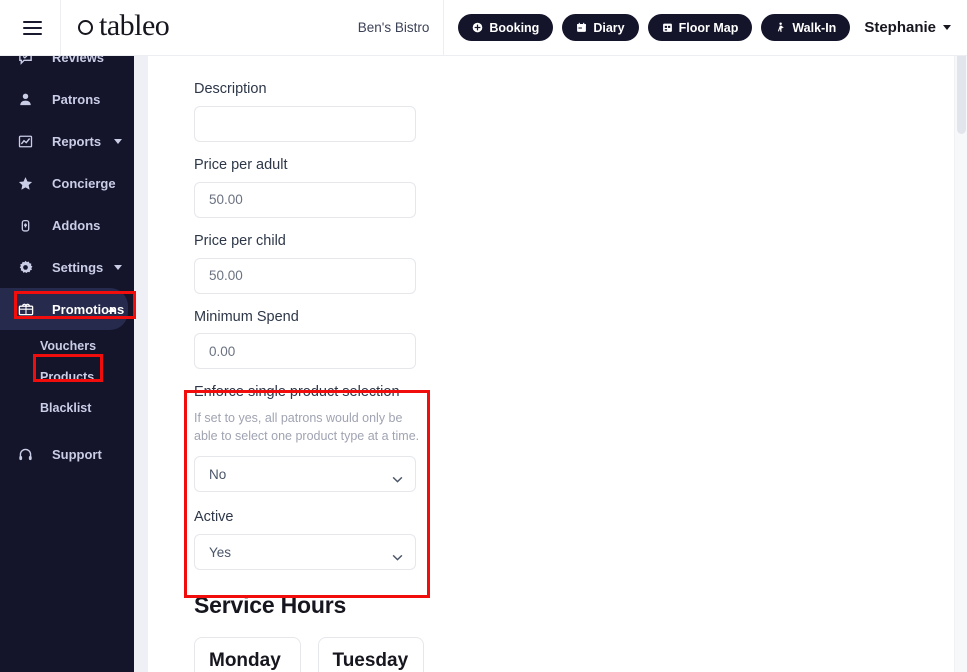 This screenshot has height=672, width=967. Describe the element at coordinates (305, 199) in the screenshot. I see `price-adult-input` at that location.